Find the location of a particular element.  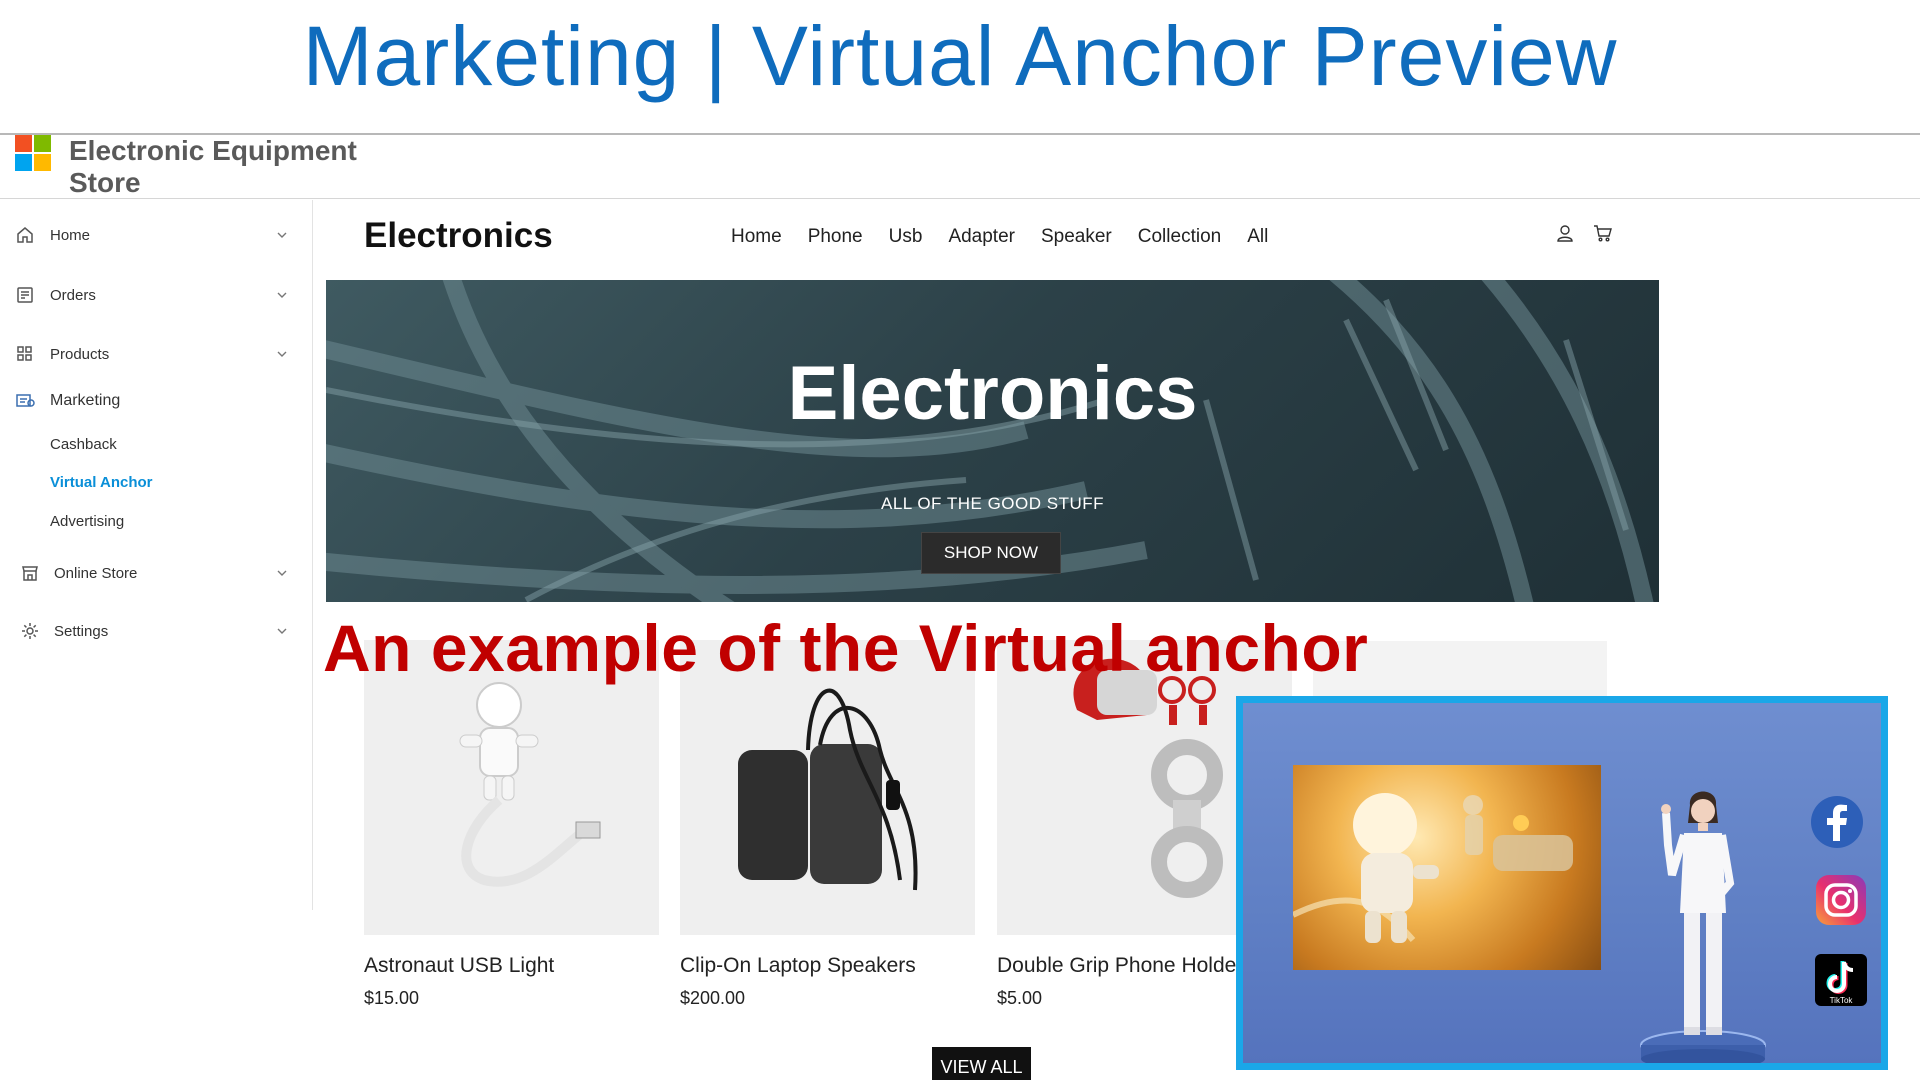

virtual-anchor-preview: TikTok is located at coordinates (1562, 883).